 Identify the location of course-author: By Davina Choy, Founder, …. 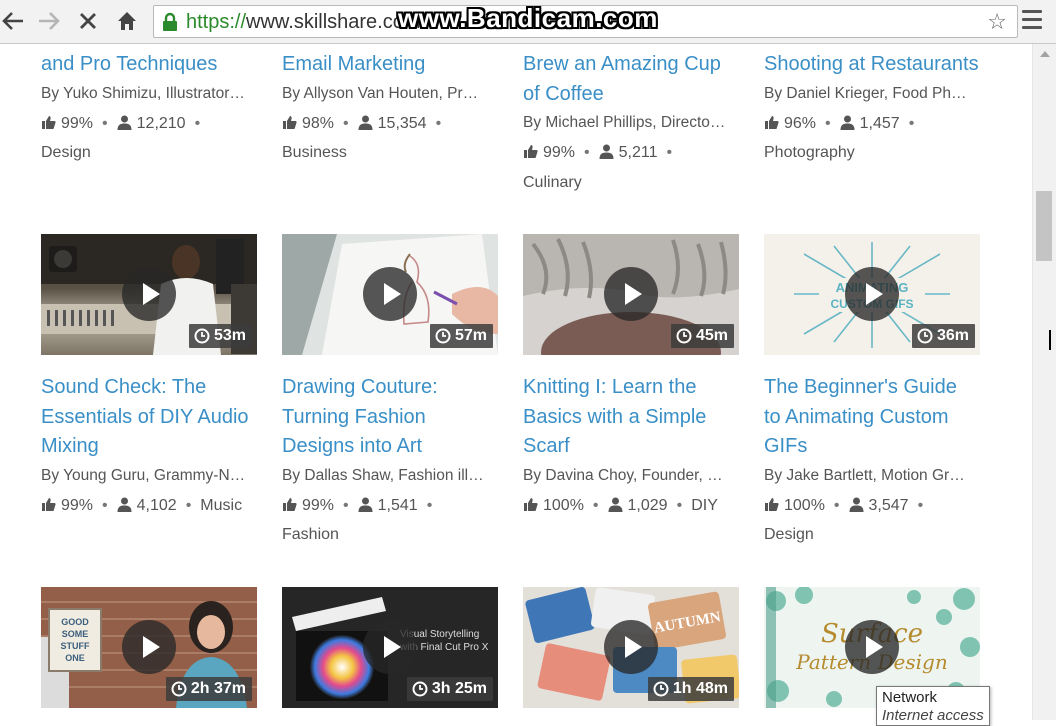
(623, 475).